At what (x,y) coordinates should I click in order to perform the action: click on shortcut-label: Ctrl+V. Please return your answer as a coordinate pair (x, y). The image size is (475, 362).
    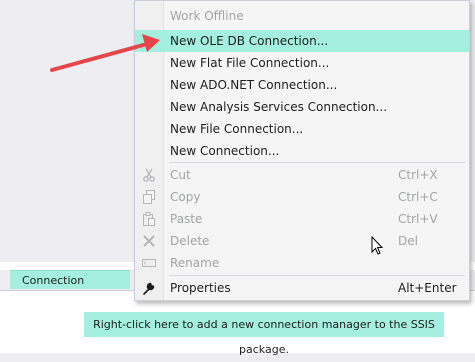
    Looking at the image, I should click on (418, 219).